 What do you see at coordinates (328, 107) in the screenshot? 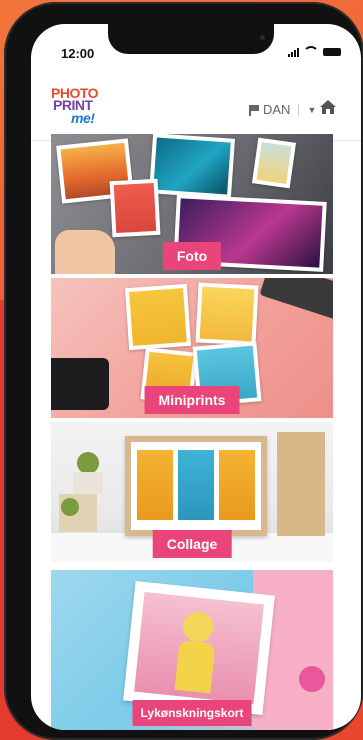
I see `home-icon` at bounding box center [328, 107].